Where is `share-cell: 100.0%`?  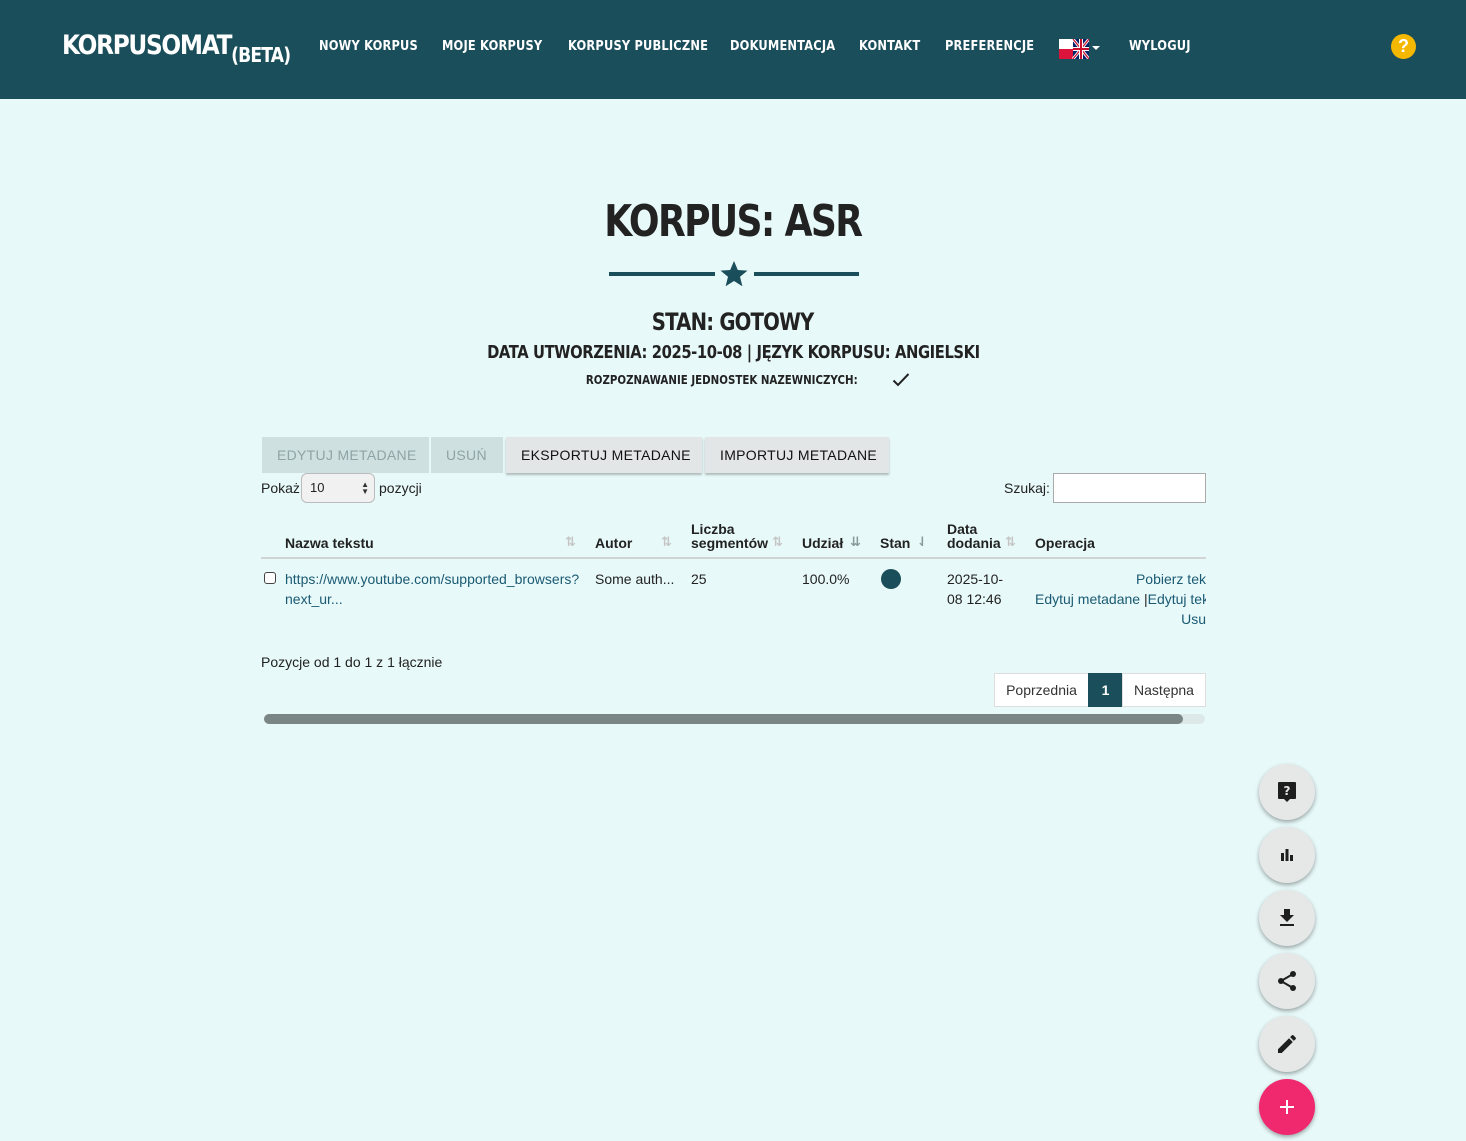
share-cell: 100.0% is located at coordinates (826, 579).